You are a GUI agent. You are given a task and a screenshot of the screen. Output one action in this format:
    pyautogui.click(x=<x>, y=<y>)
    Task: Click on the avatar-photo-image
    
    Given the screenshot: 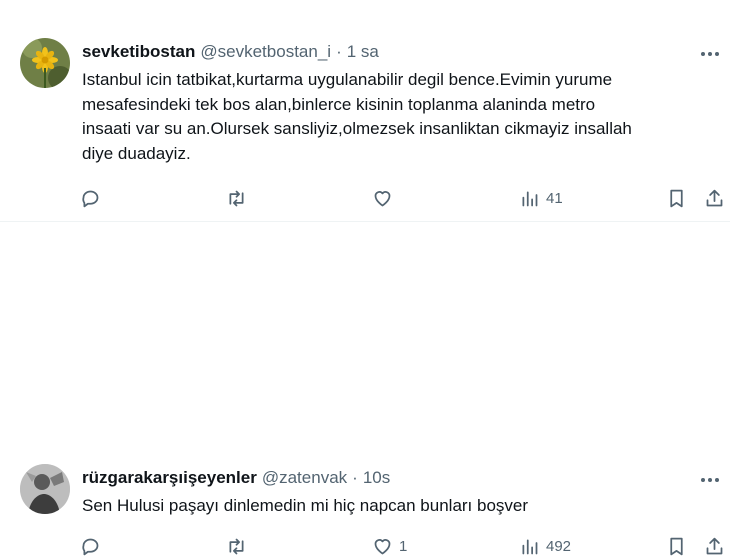 What is the action you would take?
    pyautogui.click(x=45, y=489)
    